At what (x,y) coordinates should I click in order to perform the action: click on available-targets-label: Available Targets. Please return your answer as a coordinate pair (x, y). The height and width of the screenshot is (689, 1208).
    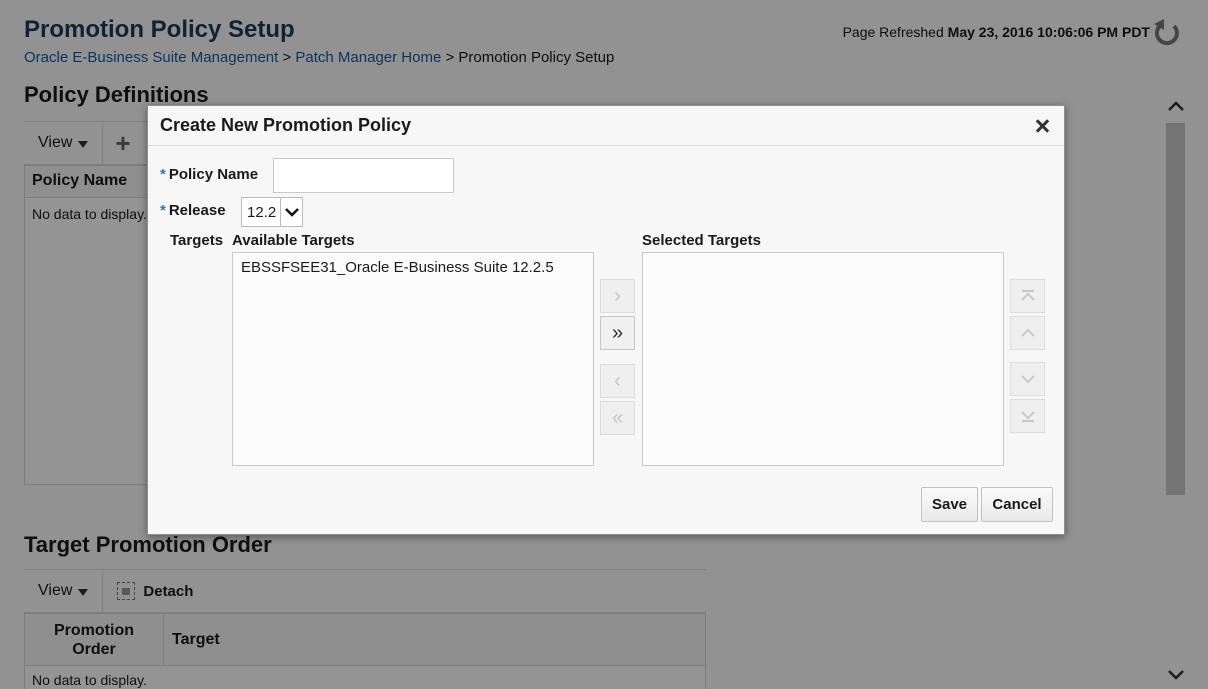
    Looking at the image, I should click on (293, 240).